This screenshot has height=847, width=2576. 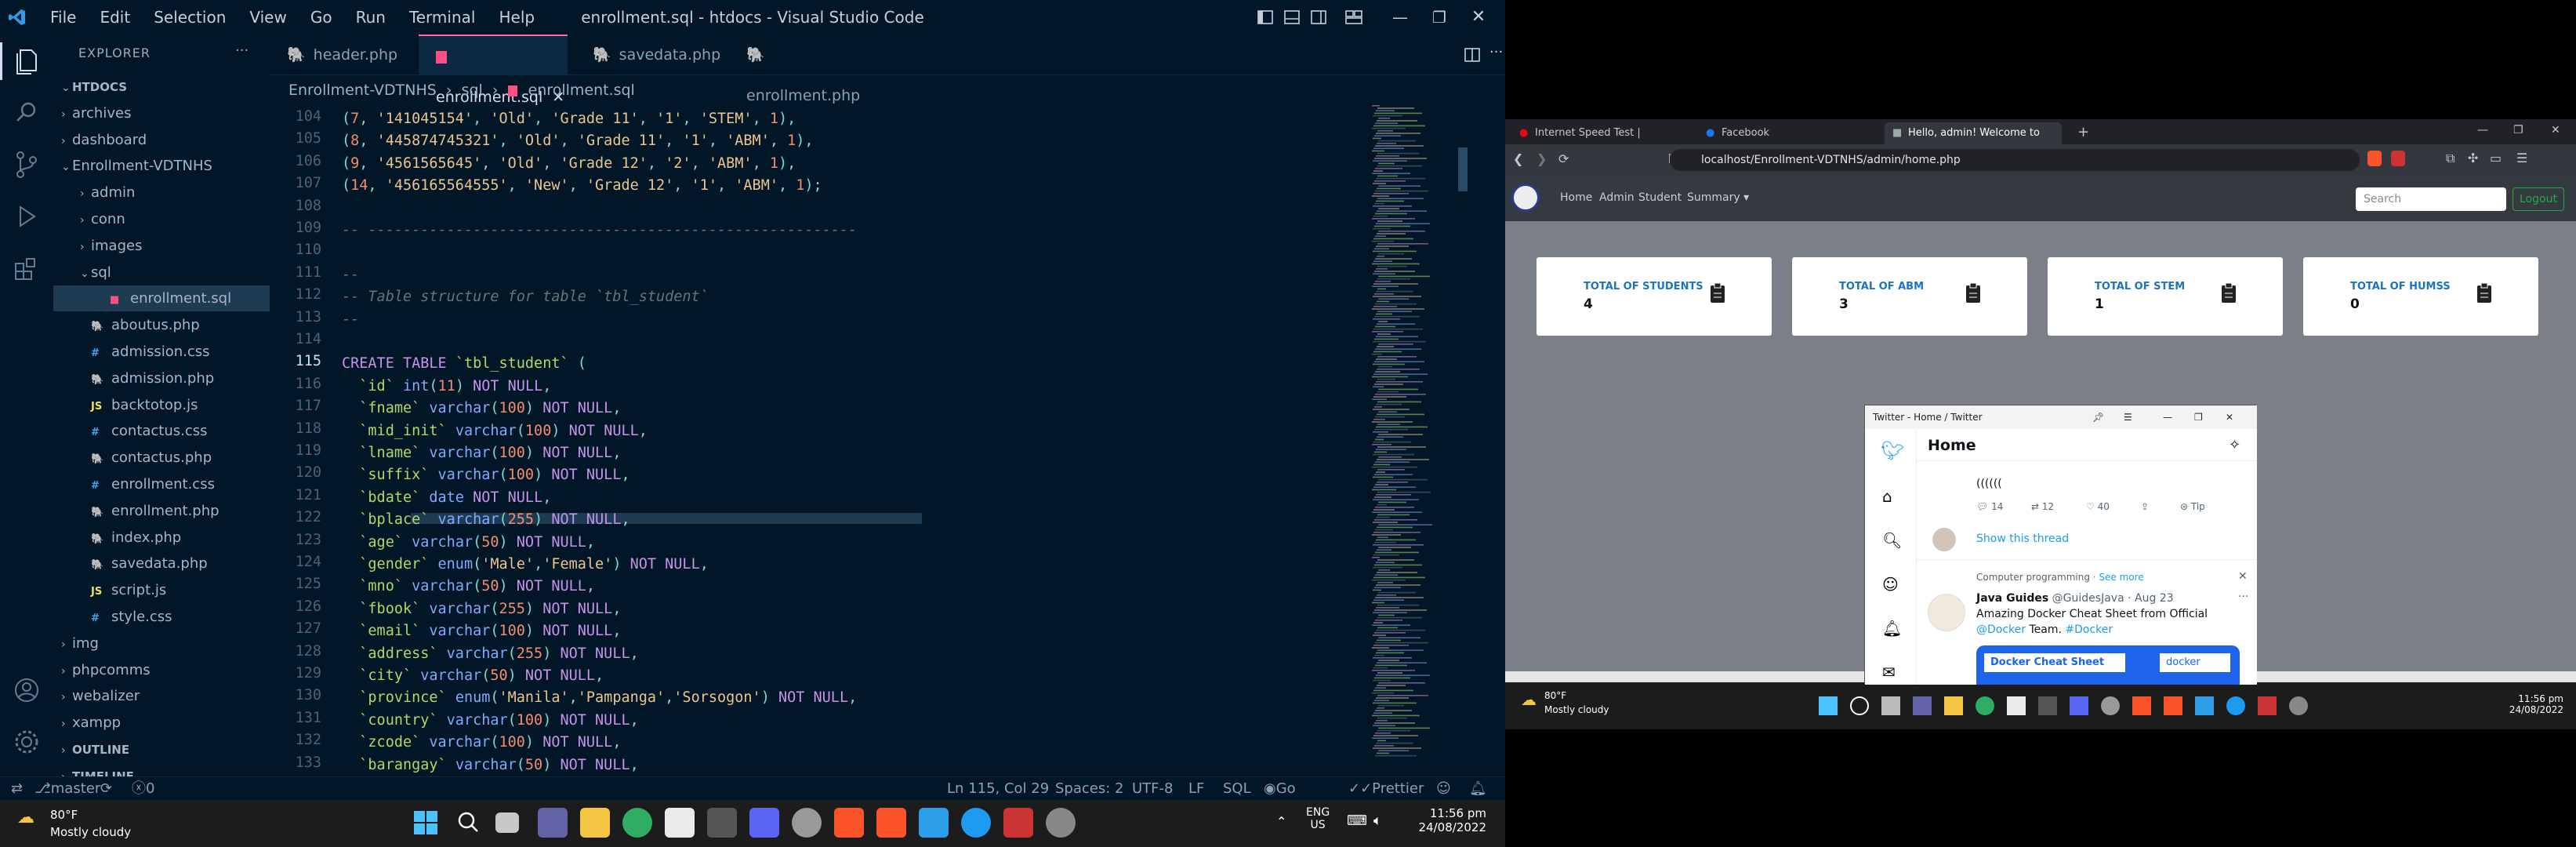 I want to click on wallet-icon: ▭, so click(x=2496, y=158).